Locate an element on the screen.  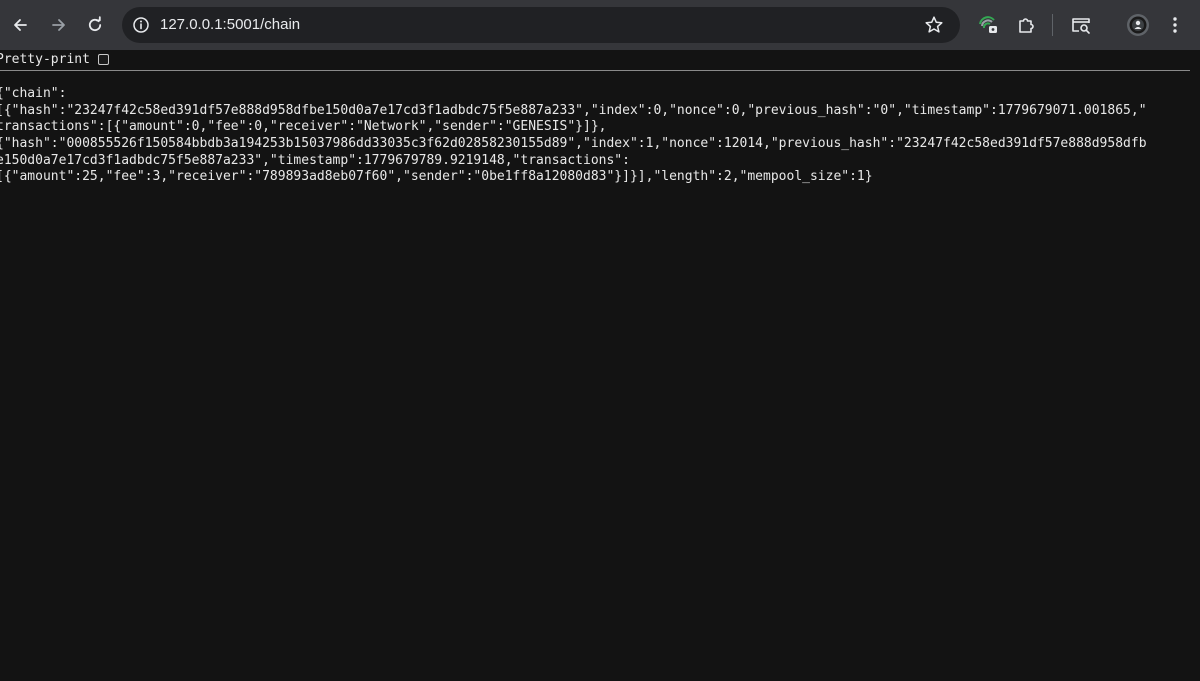
browser-toolbar: 127.0.0.1:5001/chain is located at coordinates (600, 25).